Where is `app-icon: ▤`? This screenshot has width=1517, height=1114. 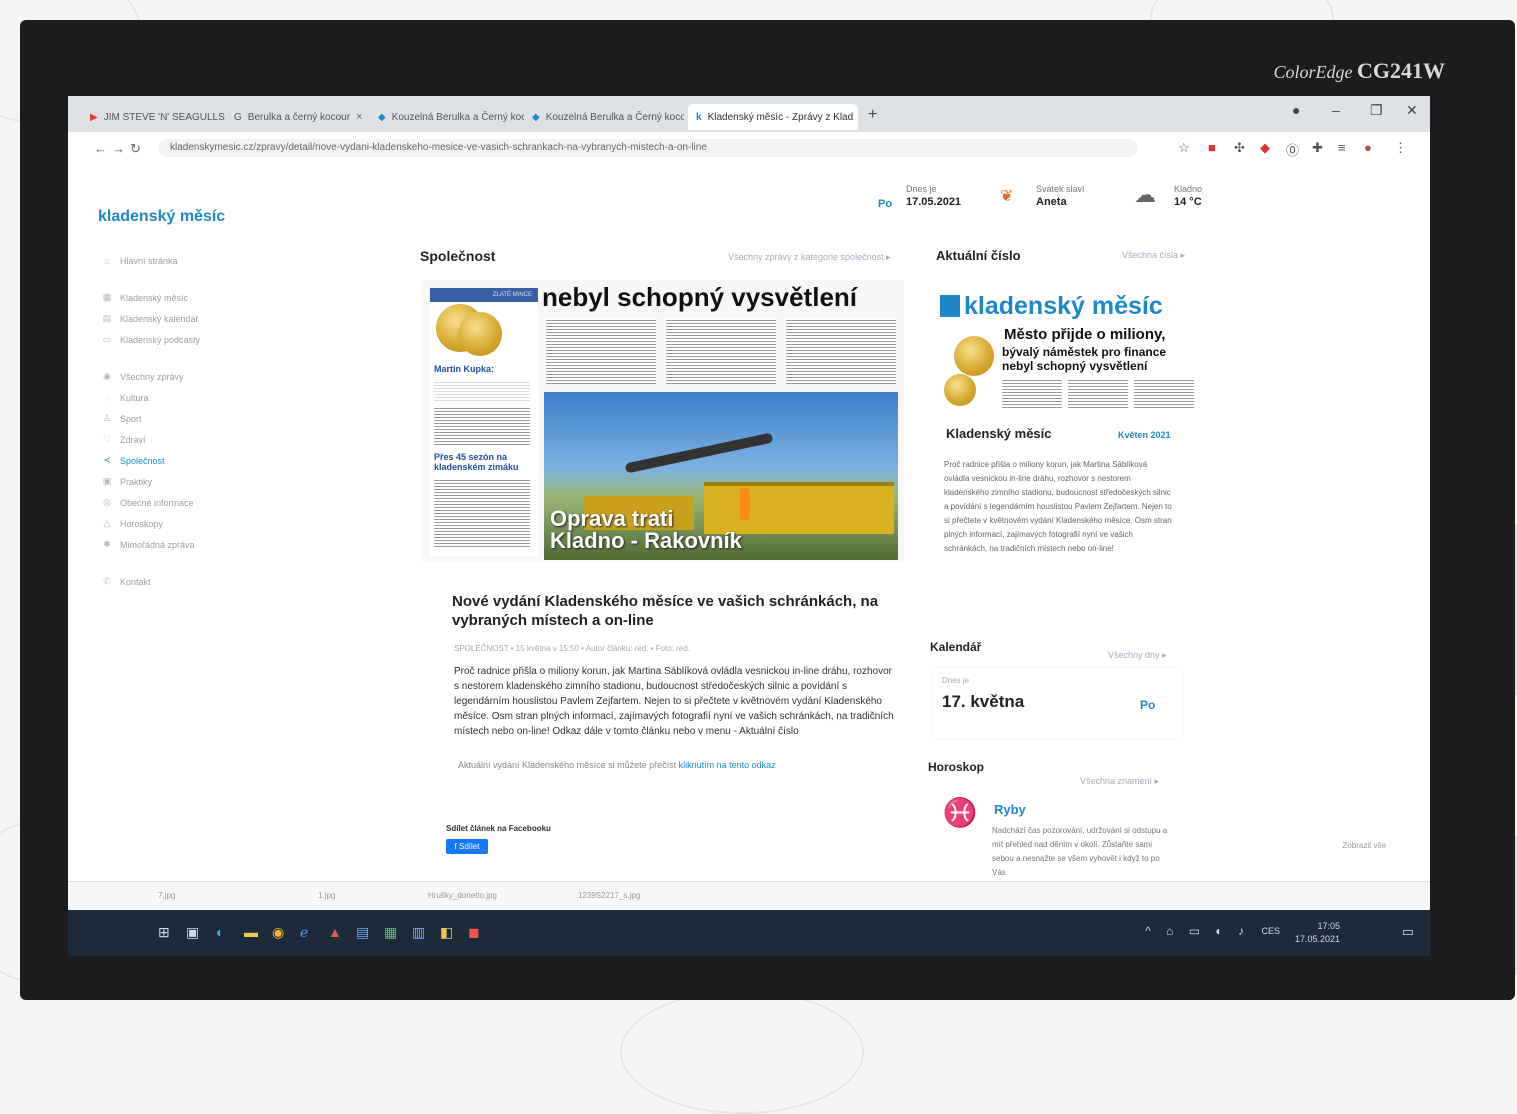
app-icon: ▤ is located at coordinates (362, 932).